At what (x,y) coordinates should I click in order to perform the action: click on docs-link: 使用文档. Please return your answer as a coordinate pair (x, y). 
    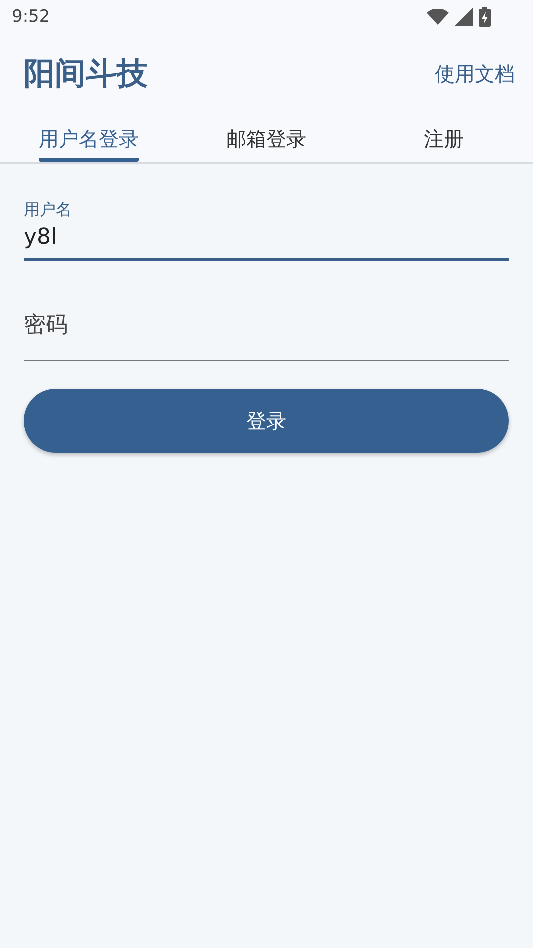
    Looking at the image, I should click on (475, 74).